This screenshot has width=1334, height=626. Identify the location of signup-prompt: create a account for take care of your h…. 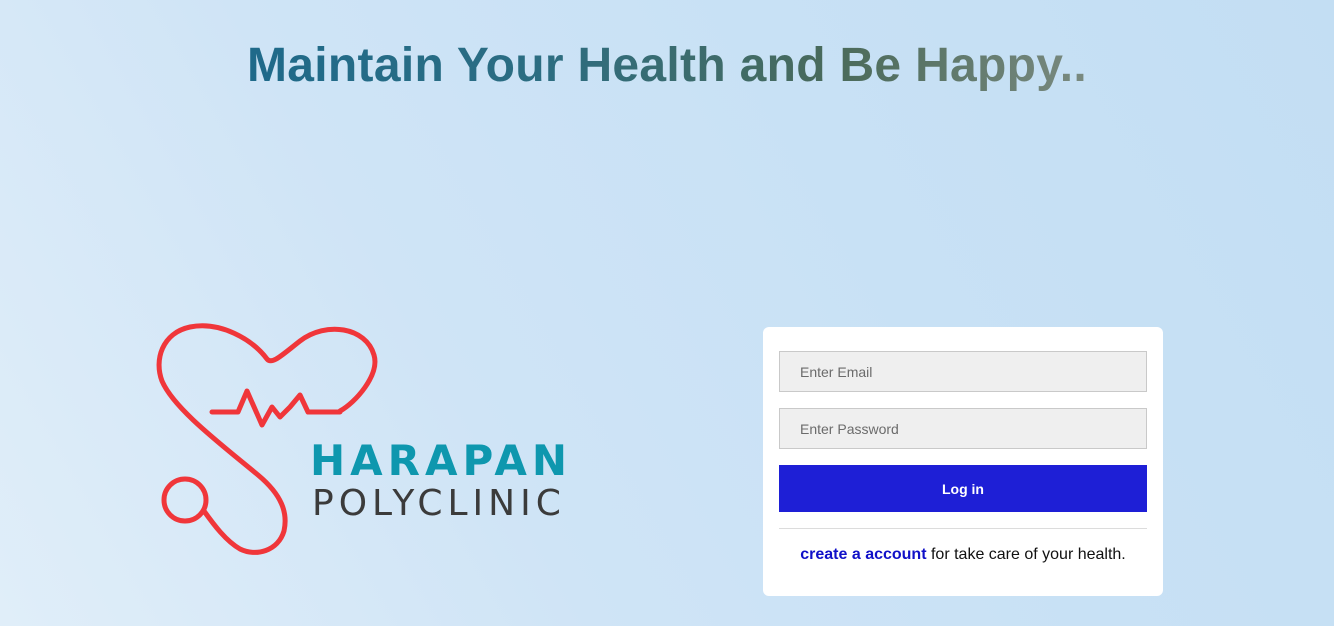
(963, 555).